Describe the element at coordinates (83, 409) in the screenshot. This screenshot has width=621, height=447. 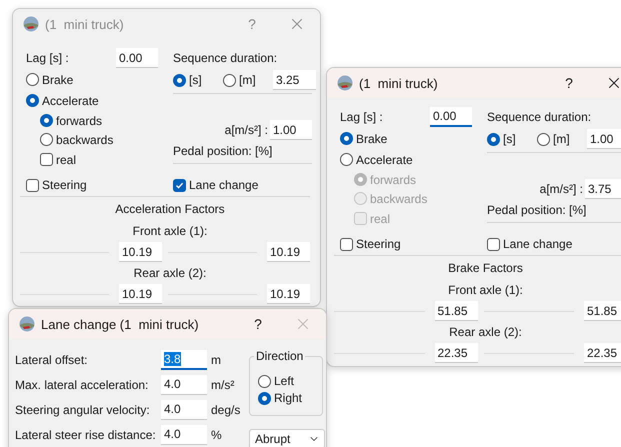
I see `parameter-label: Steering angular velocity:` at that location.